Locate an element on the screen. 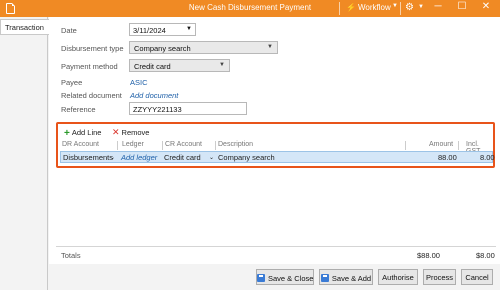  workflow-button: ⚡ Workflow is located at coordinates (368, 7).